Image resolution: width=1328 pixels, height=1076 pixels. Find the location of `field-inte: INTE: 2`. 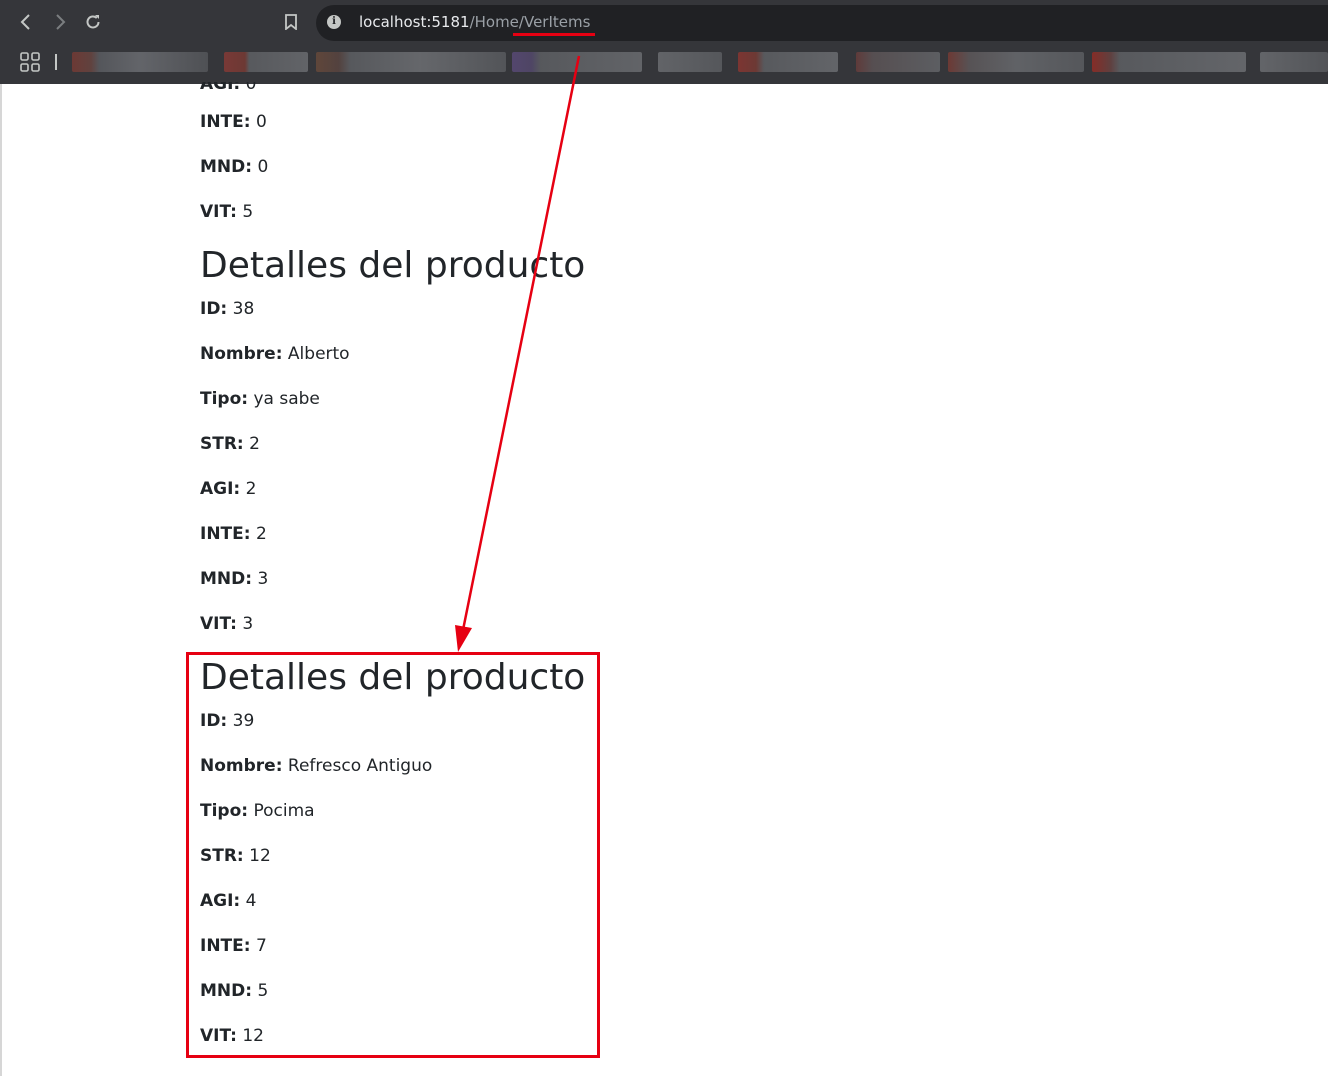

field-inte: INTE: 2 is located at coordinates (233, 534).